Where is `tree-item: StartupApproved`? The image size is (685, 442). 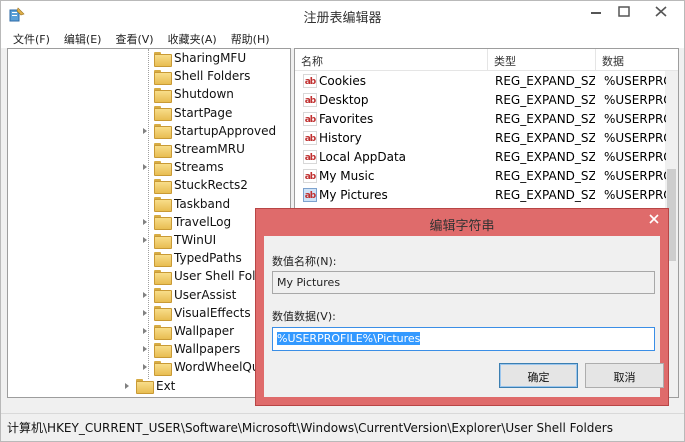
tree-item: StartupApproved is located at coordinates (208, 131).